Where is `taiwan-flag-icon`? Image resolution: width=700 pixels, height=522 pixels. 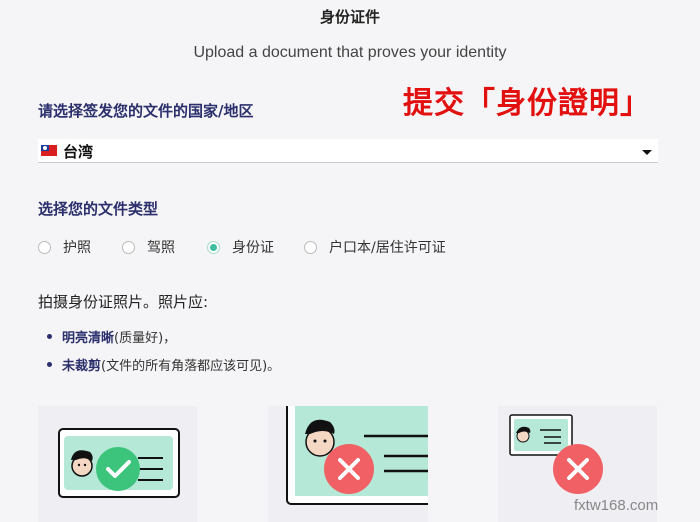
taiwan-flag-icon is located at coordinates (49, 150).